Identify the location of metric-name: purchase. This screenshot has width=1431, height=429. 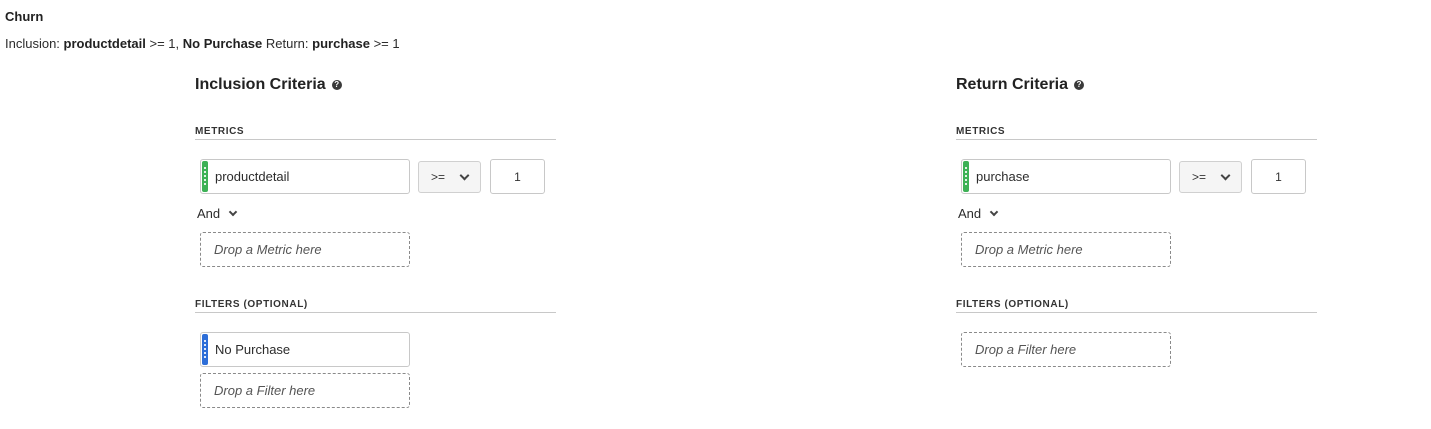
(1003, 176).